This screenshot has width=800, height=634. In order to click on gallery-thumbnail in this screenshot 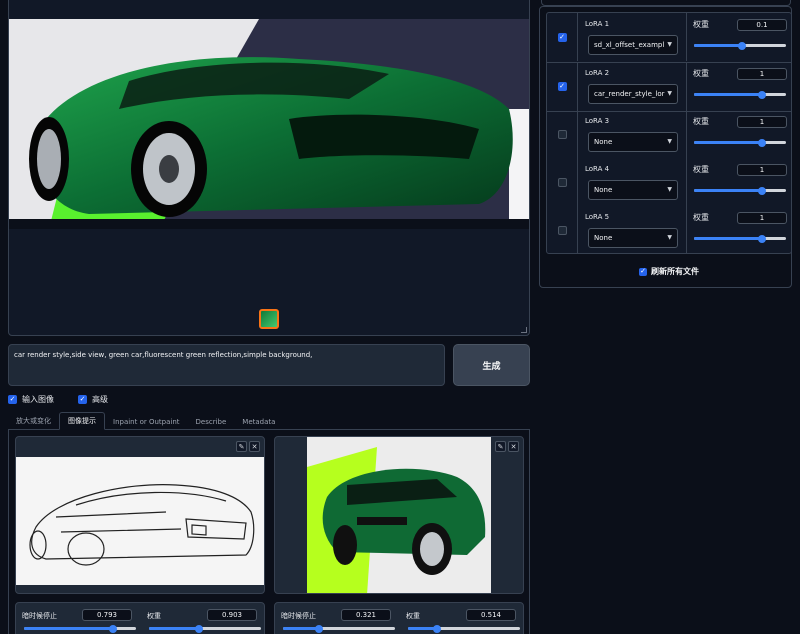, I will do `click(269, 319)`.